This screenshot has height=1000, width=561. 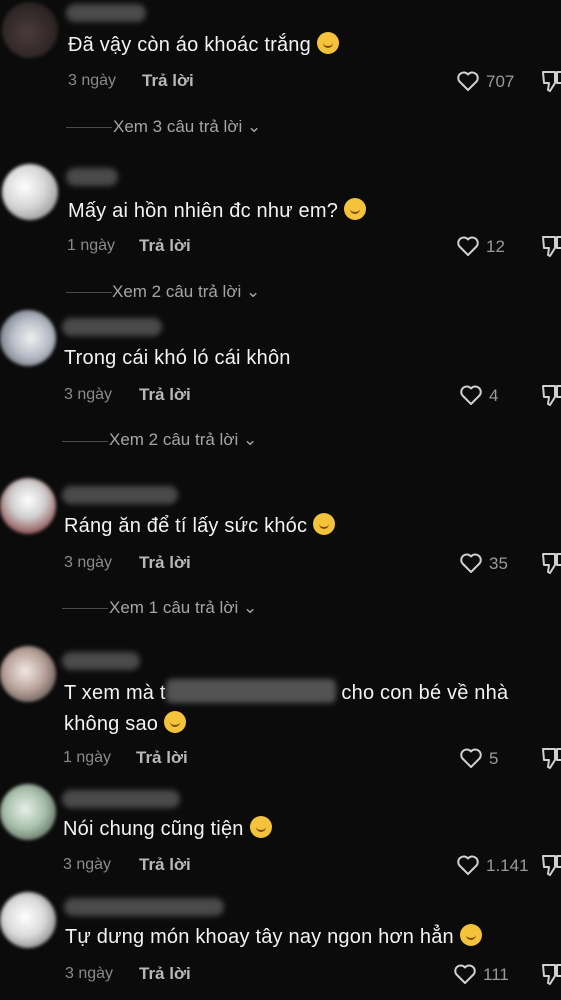 What do you see at coordinates (495, 246) in the screenshot?
I see `like-count: 12` at bounding box center [495, 246].